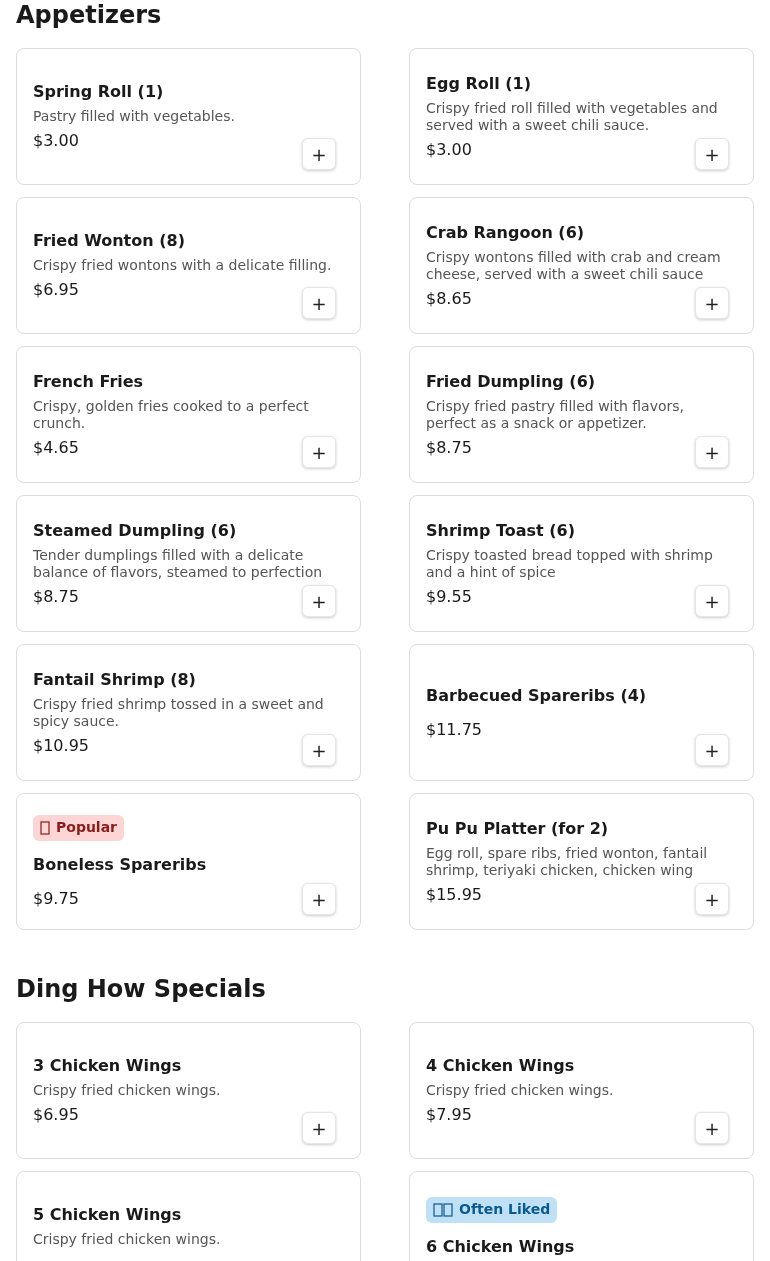 The width and height of the screenshot is (770, 1261). I want to click on section-heading: Appetizers, so click(89, 15).